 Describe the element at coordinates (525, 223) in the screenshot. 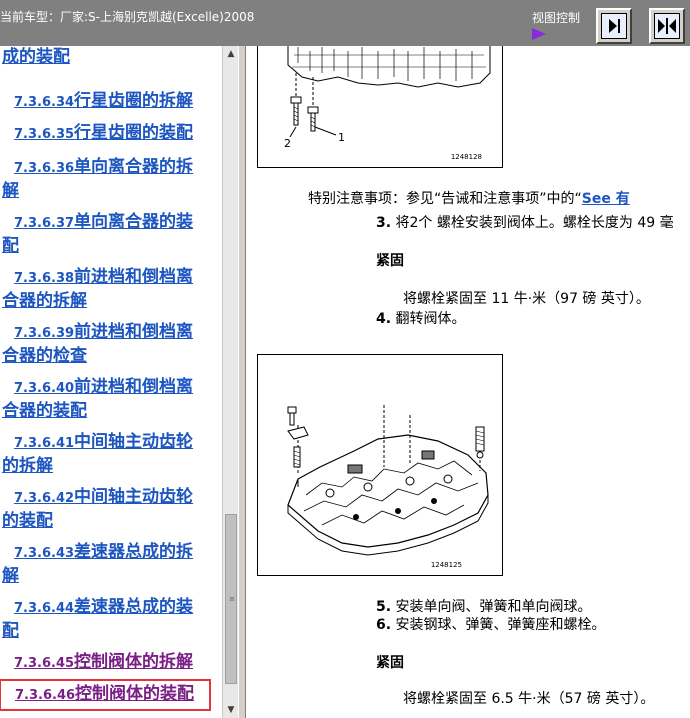

I see `step-3: 3. 将2个 螺栓安装到阀体上。螺栓长度为 49 毫` at that location.